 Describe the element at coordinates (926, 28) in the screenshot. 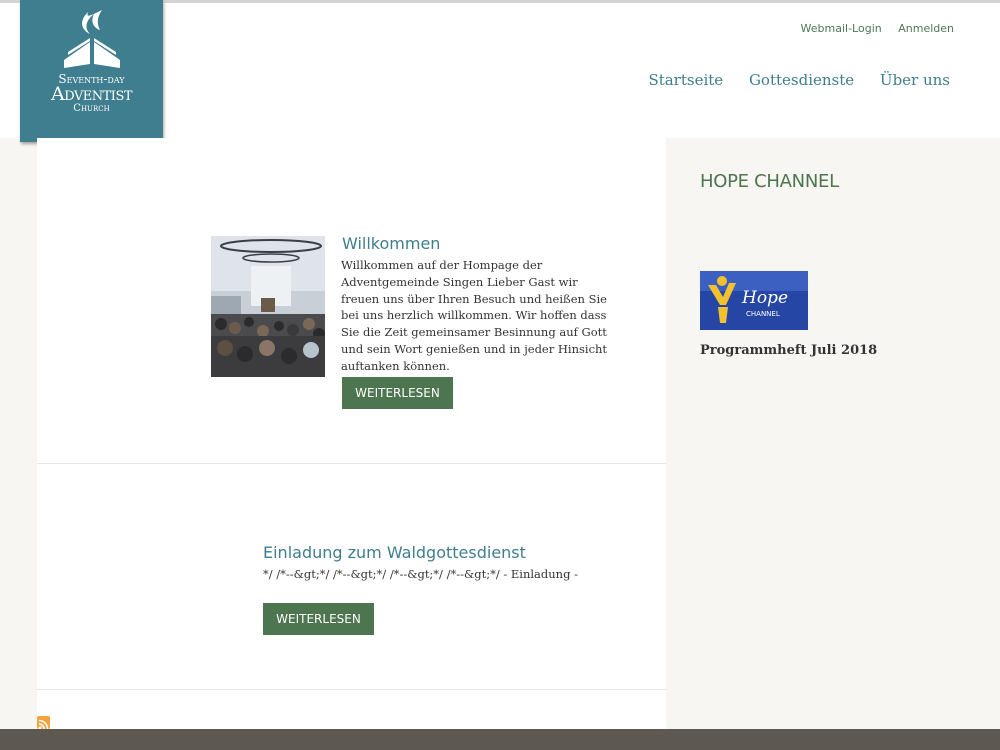

I see `login-link: Anmelden` at that location.